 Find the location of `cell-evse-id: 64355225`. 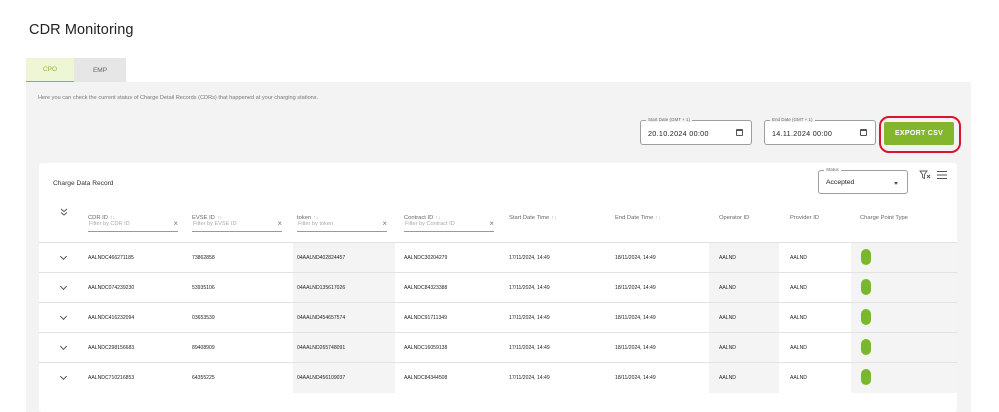

cell-evse-id: 64355225 is located at coordinates (203, 378).